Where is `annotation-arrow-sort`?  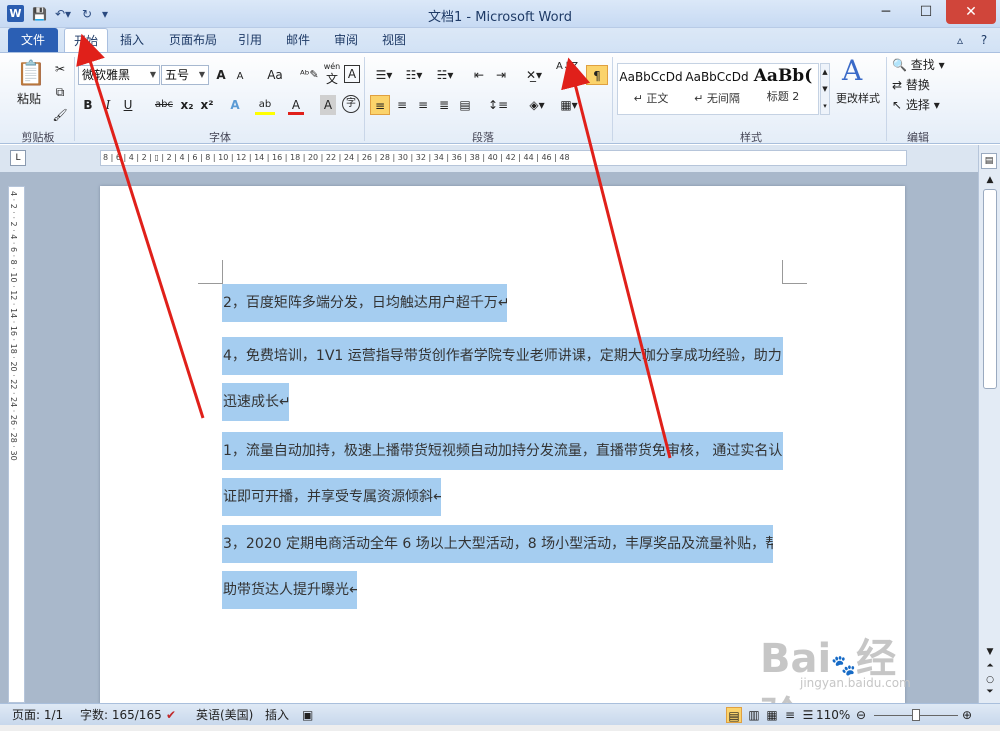 annotation-arrow-sort is located at coordinates (616, 258).